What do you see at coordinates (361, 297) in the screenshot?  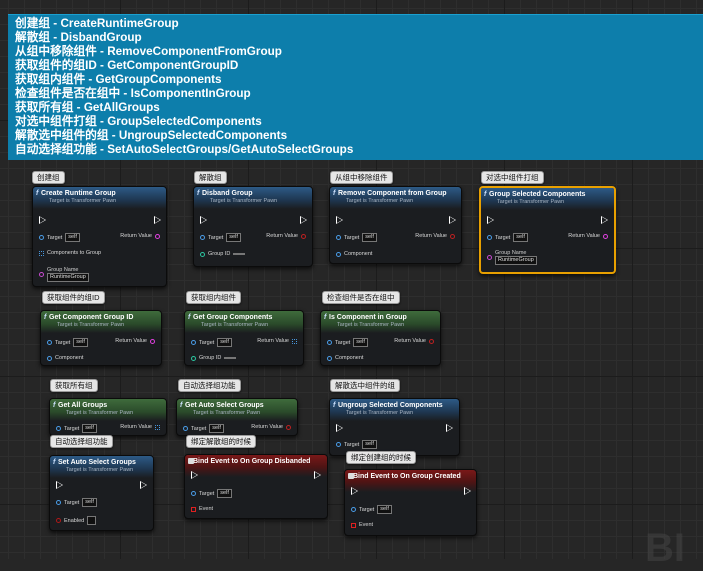 I see `comment-bubble-is-in-group: 检查组件是否在组中` at bounding box center [361, 297].